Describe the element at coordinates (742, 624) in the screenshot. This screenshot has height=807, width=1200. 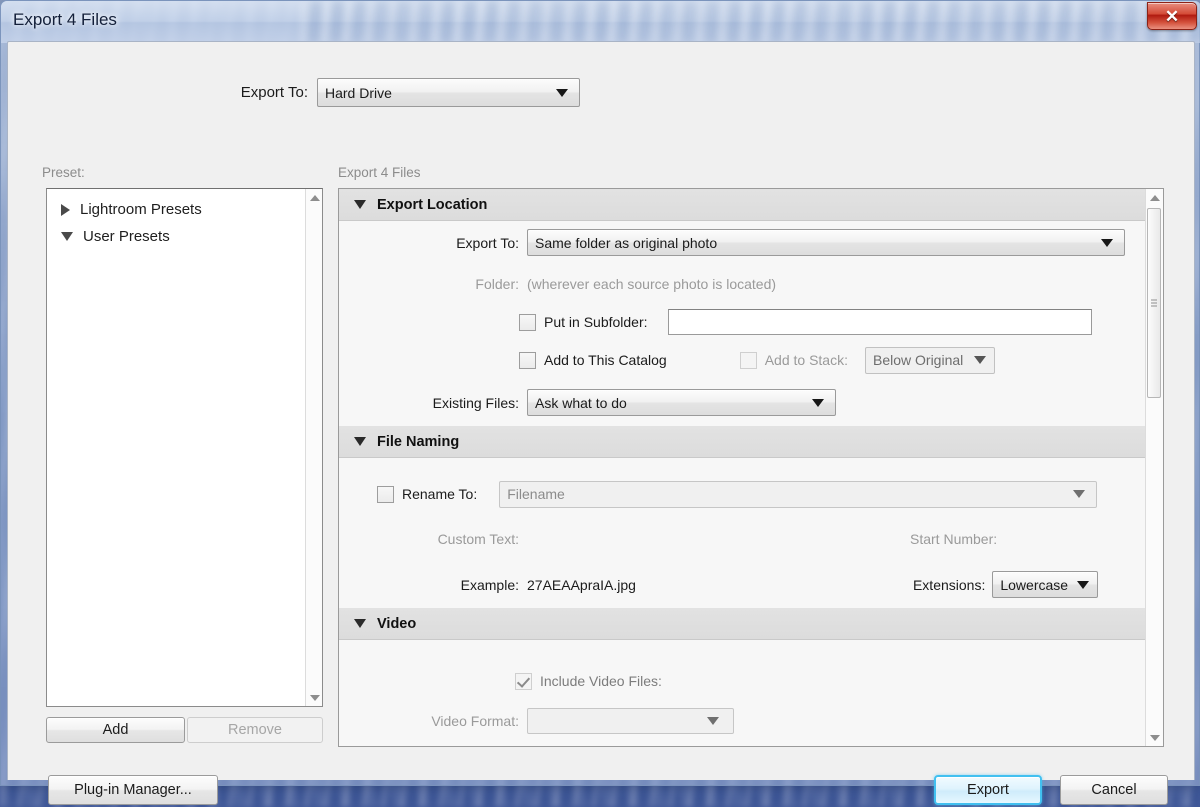
I see `section-header-video: Video` at that location.